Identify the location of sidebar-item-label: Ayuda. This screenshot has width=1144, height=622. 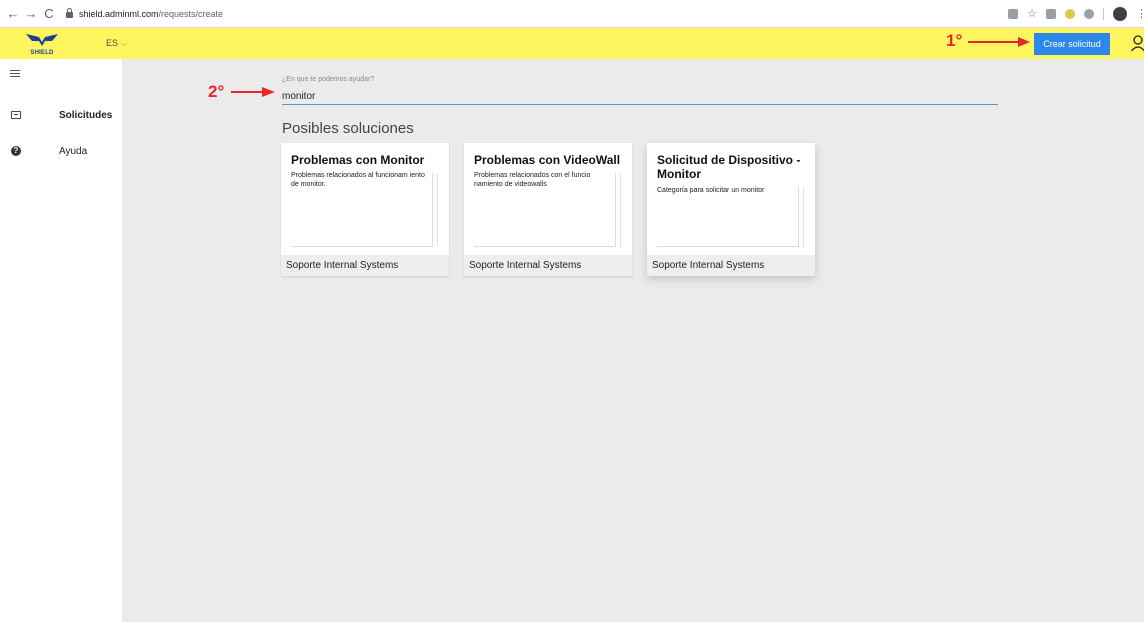
(73, 151).